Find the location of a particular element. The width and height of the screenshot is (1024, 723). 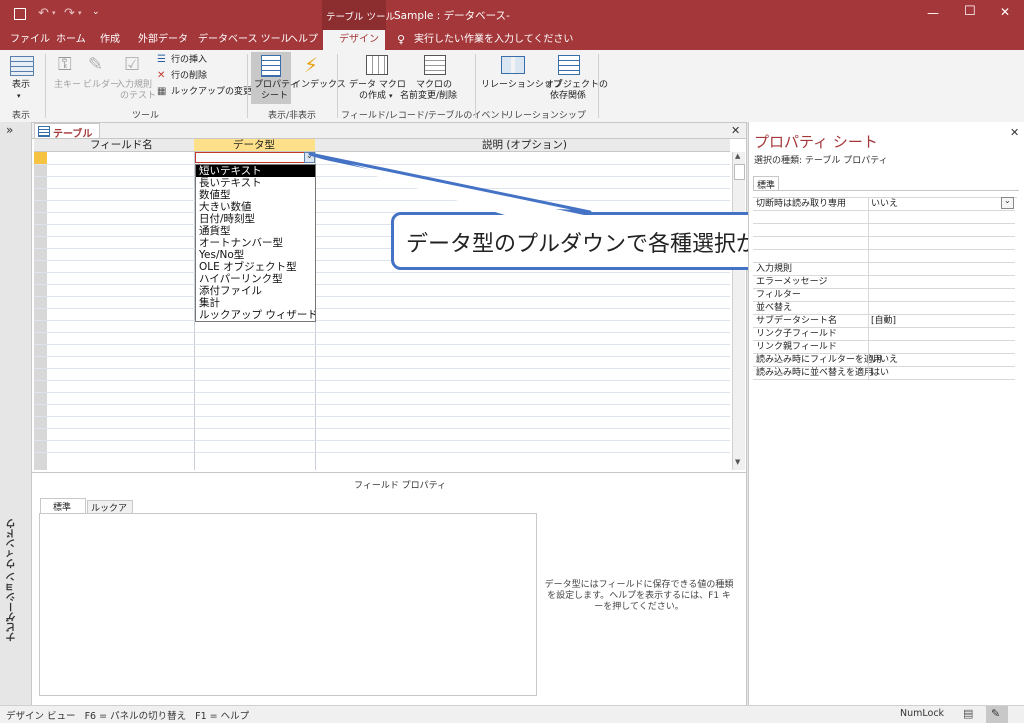

property-row: リンク親フィールド is located at coordinates (884, 347).